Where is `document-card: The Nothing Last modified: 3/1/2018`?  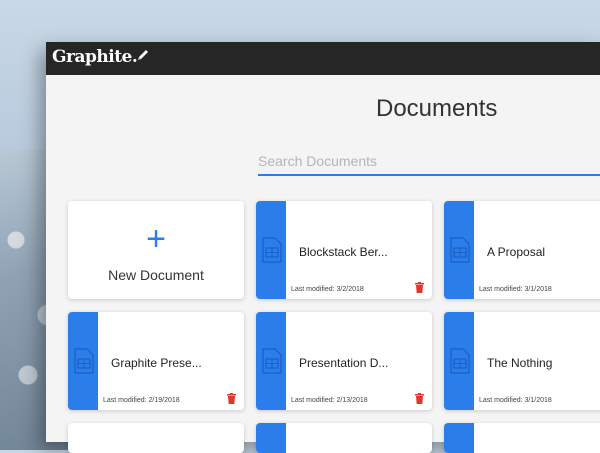 document-card: The Nothing Last modified: 3/1/2018 is located at coordinates (522, 361).